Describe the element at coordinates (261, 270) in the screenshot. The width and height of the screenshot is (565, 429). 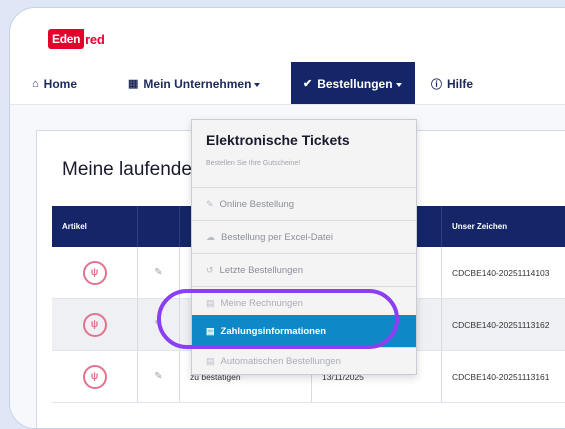
I see `menu-item-label: Letzte Bestellungen` at that location.